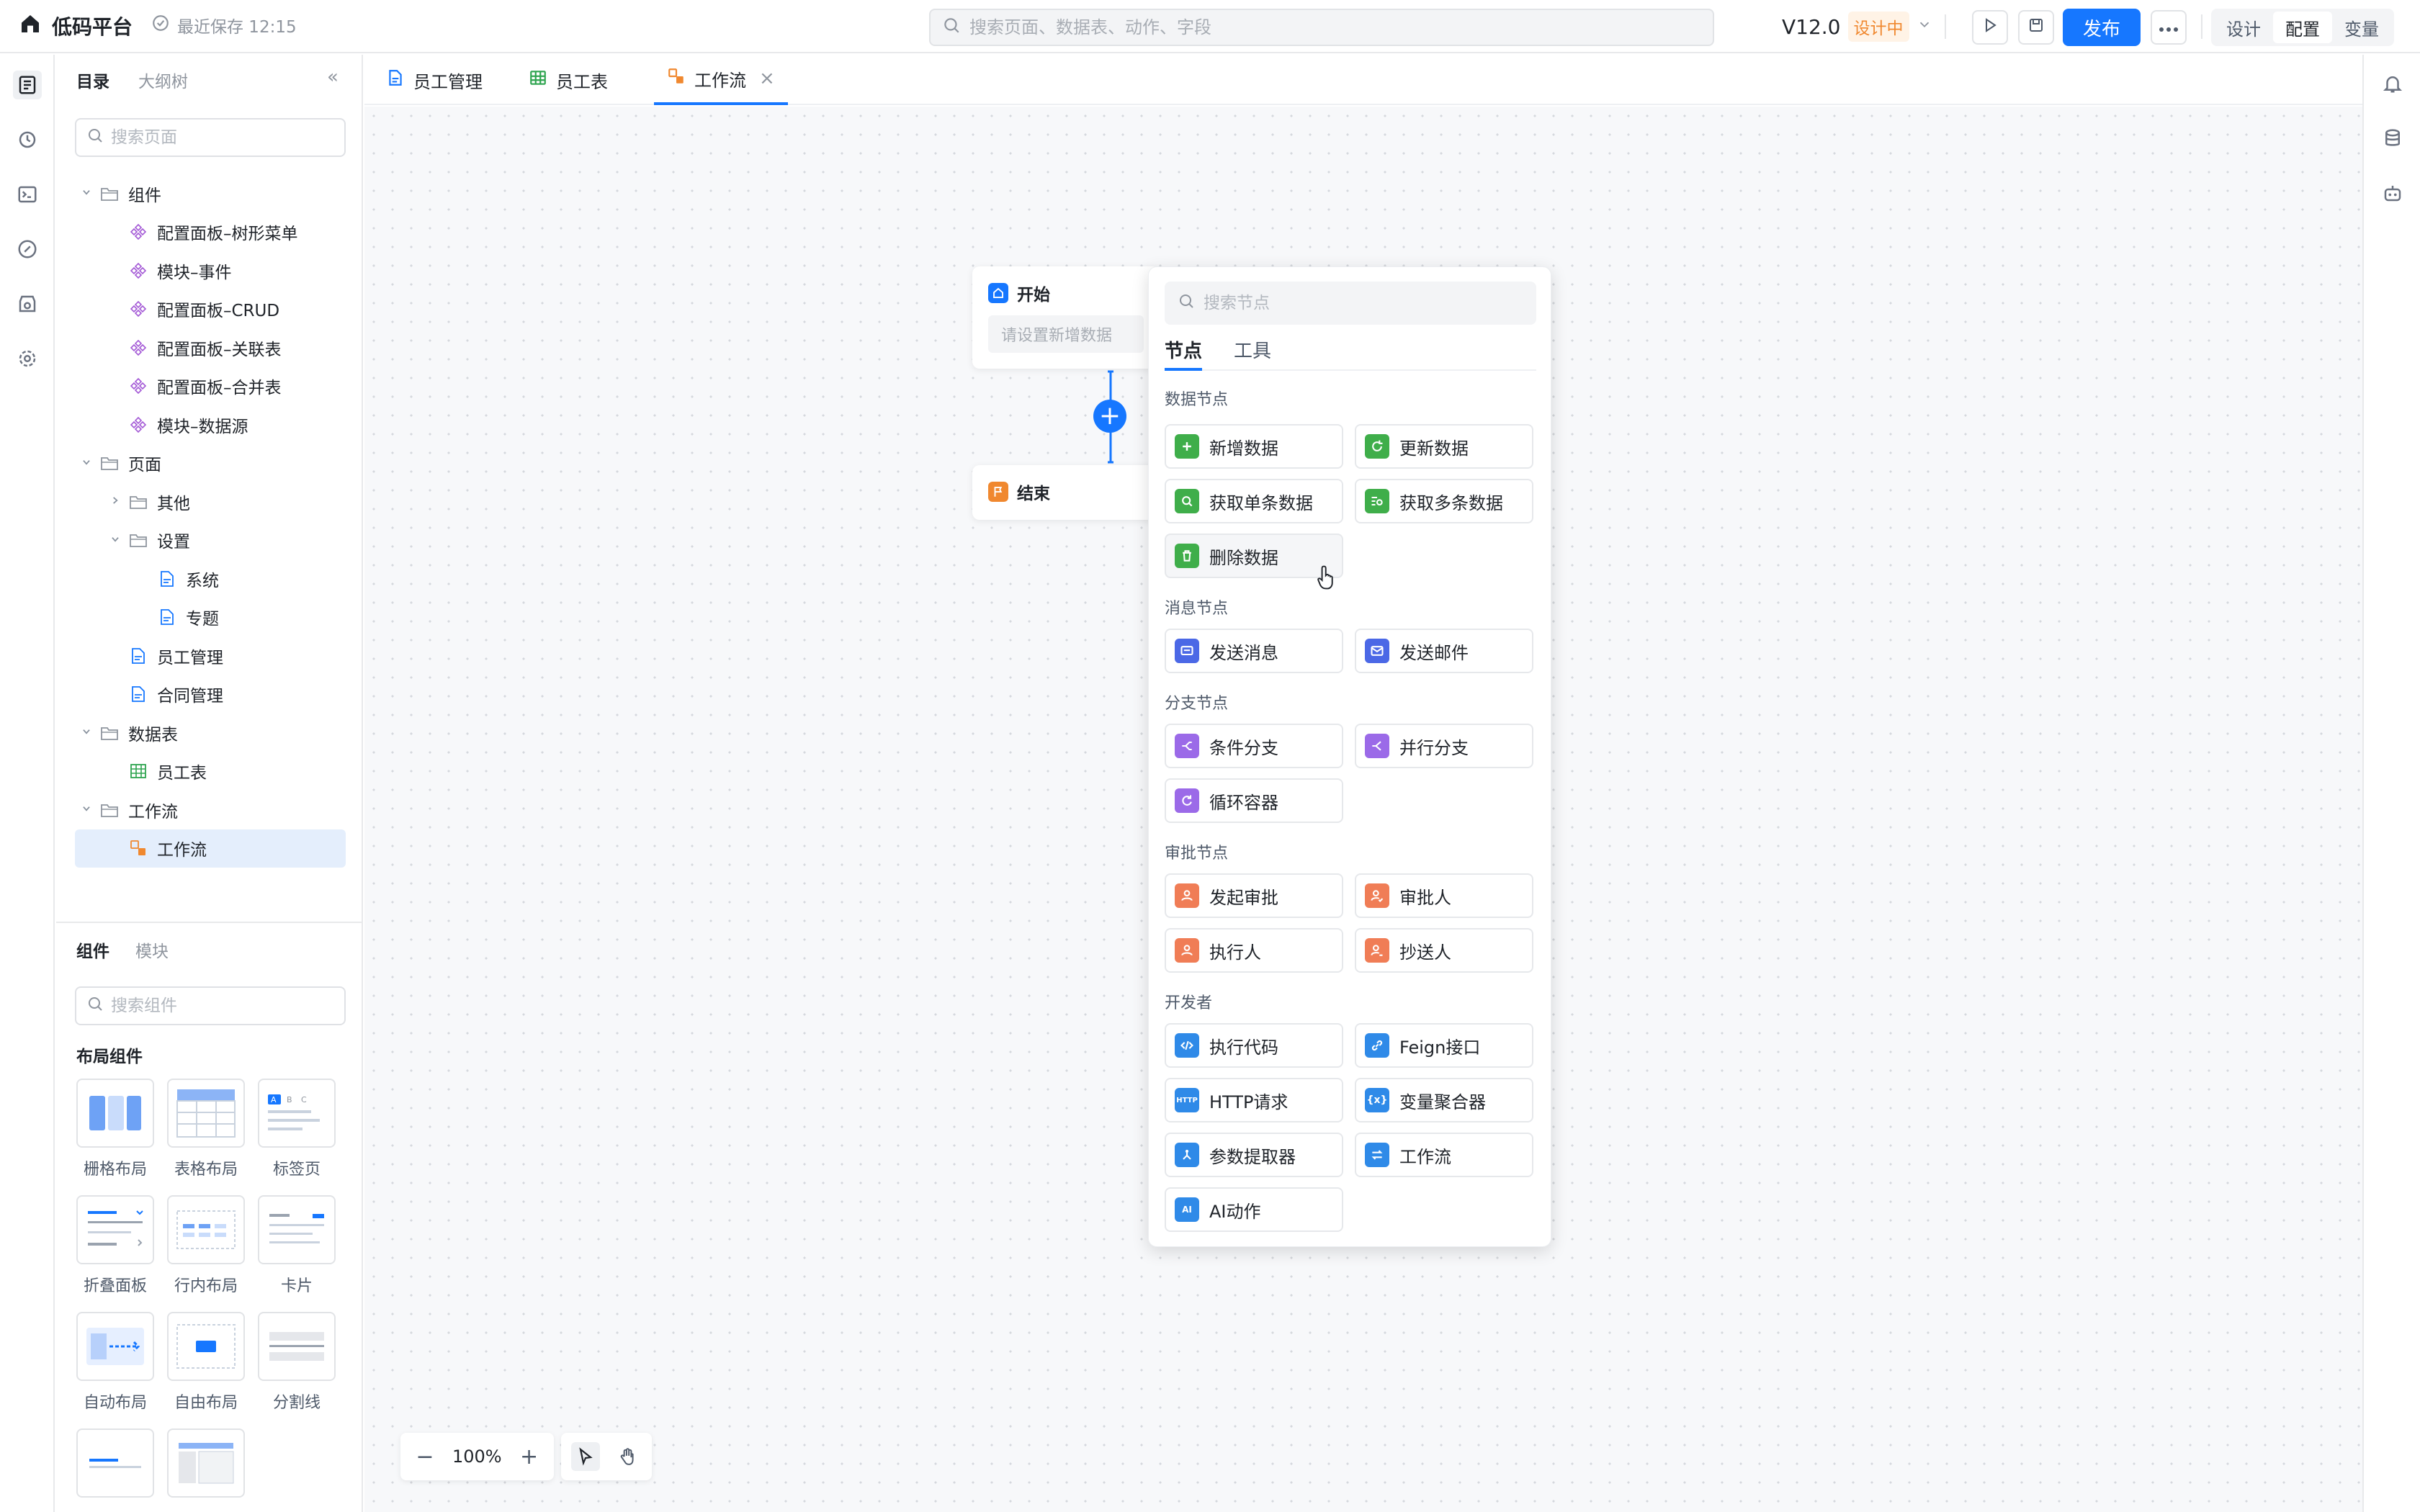  What do you see at coordinates (1254, 1155) in the screenshot?
I see `node-param-extractor: 参数提取器` at bounding box center [1254, 1155].